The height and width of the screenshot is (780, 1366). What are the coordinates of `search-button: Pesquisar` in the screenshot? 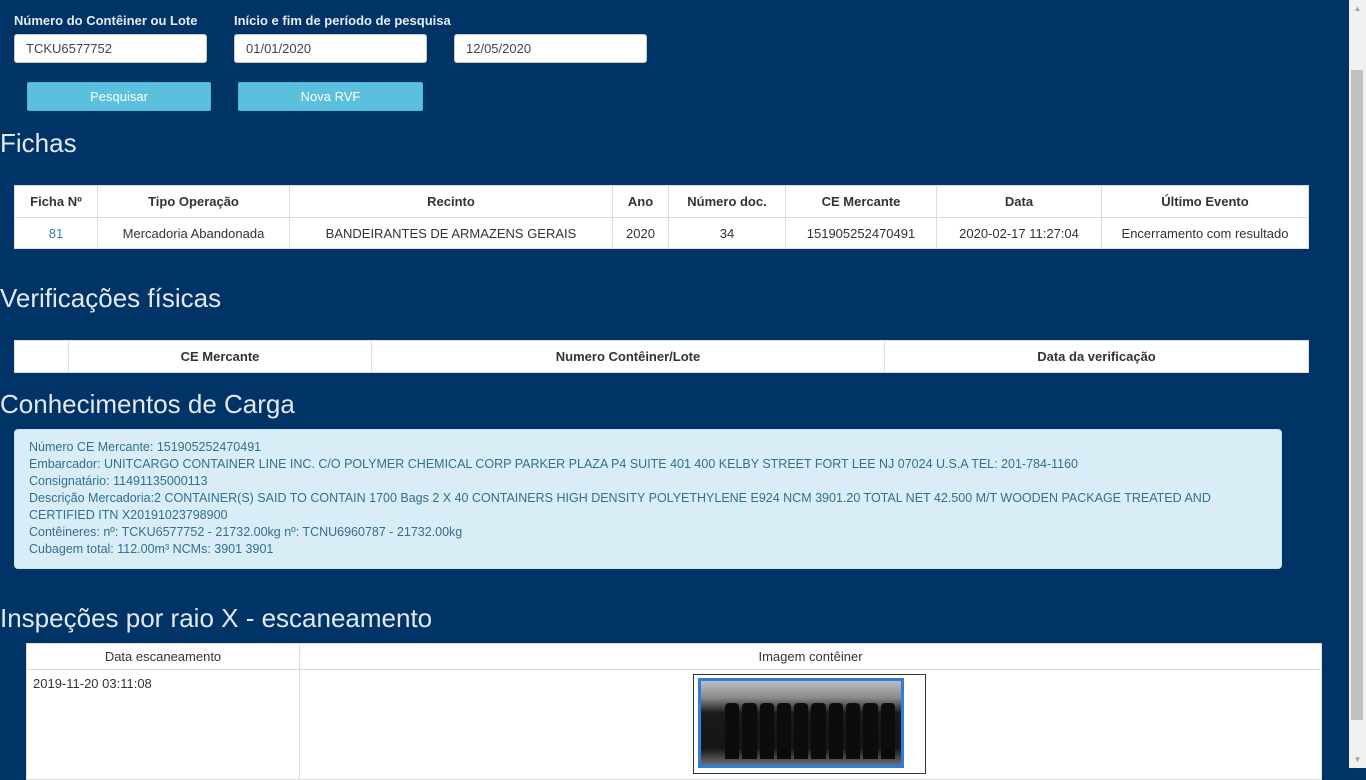 It's located at (119, 96).